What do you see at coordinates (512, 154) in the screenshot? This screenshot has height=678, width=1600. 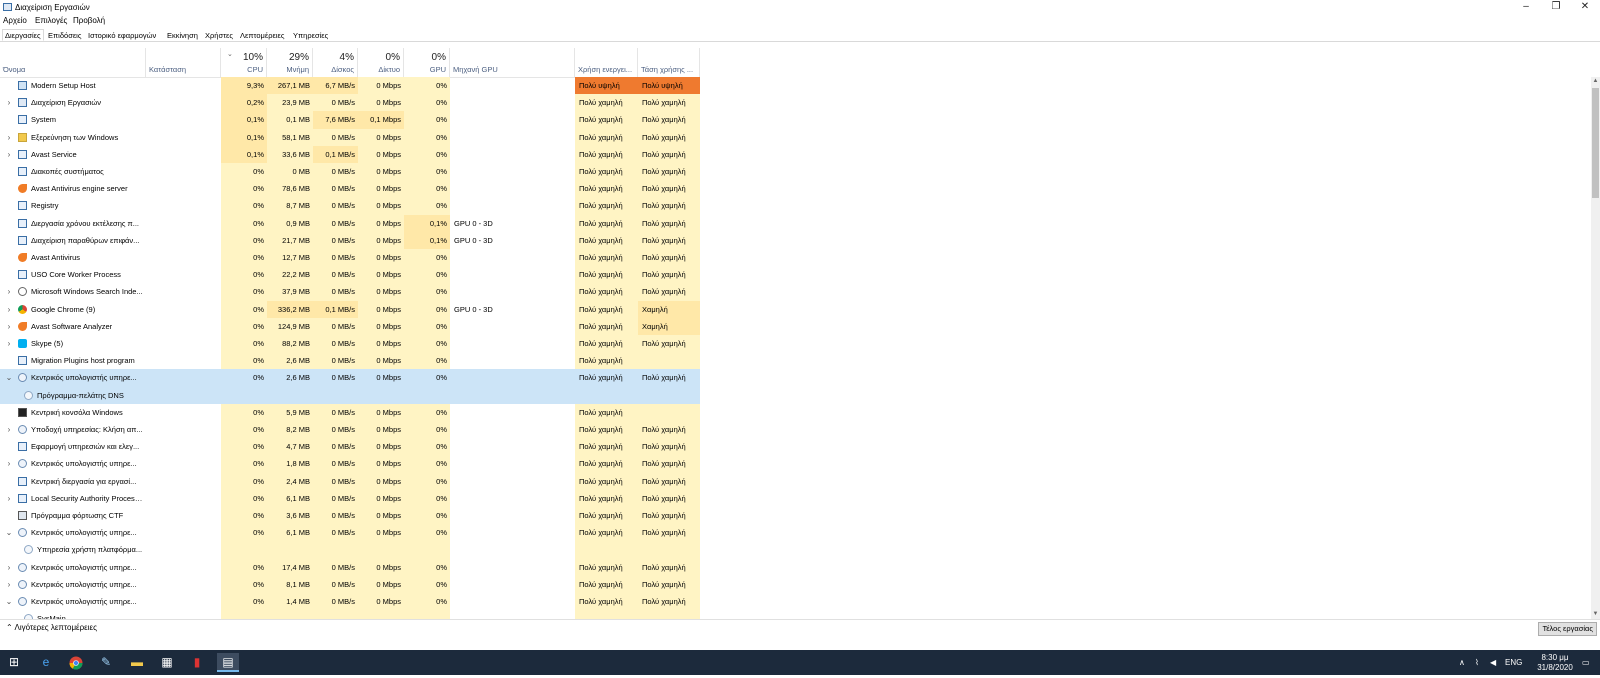 I see `gpu-engine-cell` at bounding box center [512, 154].